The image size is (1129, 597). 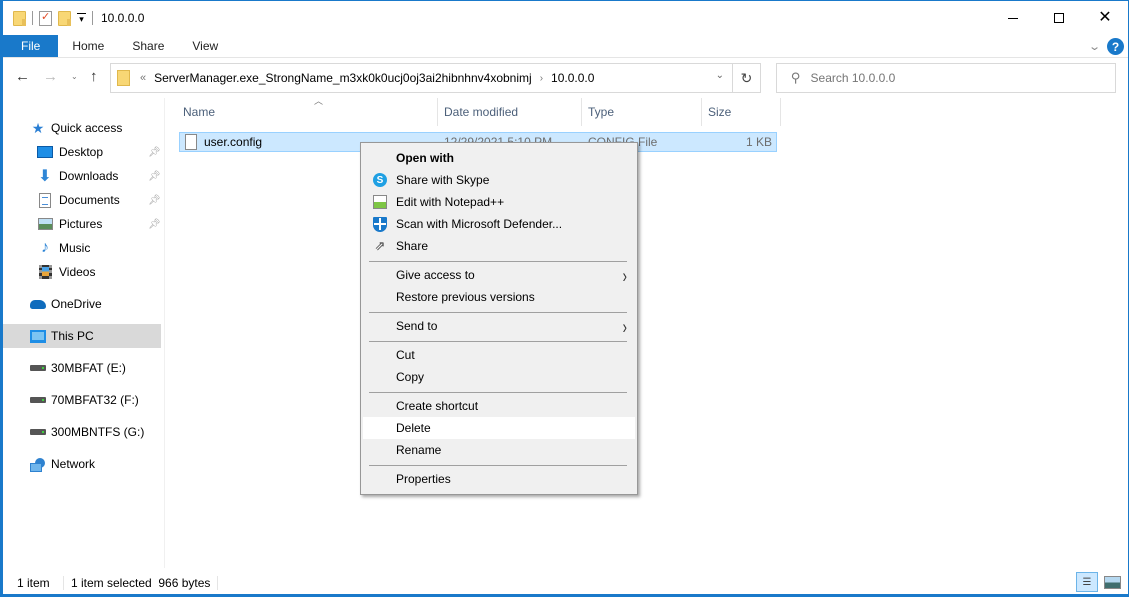 What do you see at coordinates (741, 112) in the screenshot?
I see `column-header-size: Size` at bounding box center [741, 112].